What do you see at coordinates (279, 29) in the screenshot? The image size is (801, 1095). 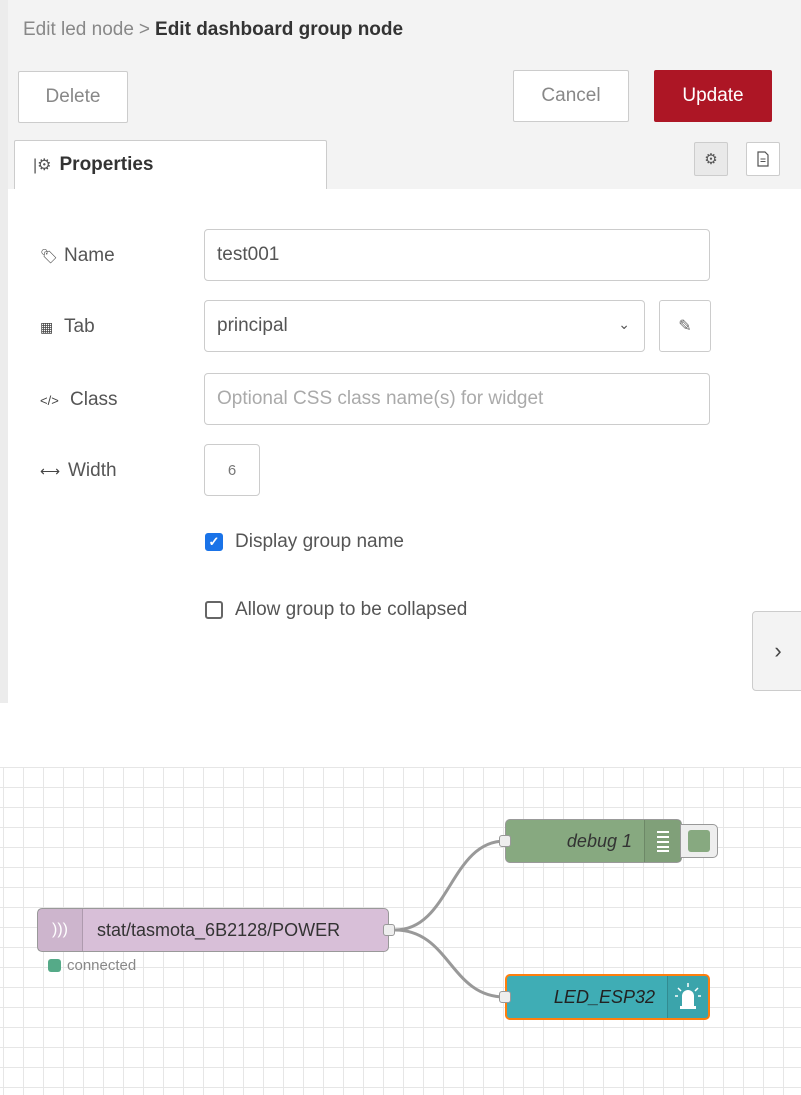 I see `breadcrumb-current: Edit dashboard group node` at bounding box center [279, 29].